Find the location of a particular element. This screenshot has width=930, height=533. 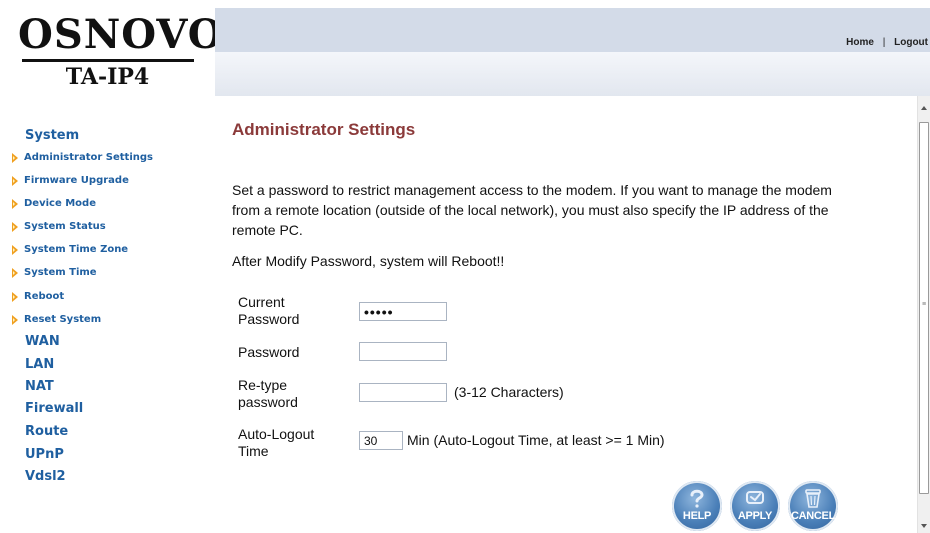

scroll-up-icon is located at coordinates (924, 108).